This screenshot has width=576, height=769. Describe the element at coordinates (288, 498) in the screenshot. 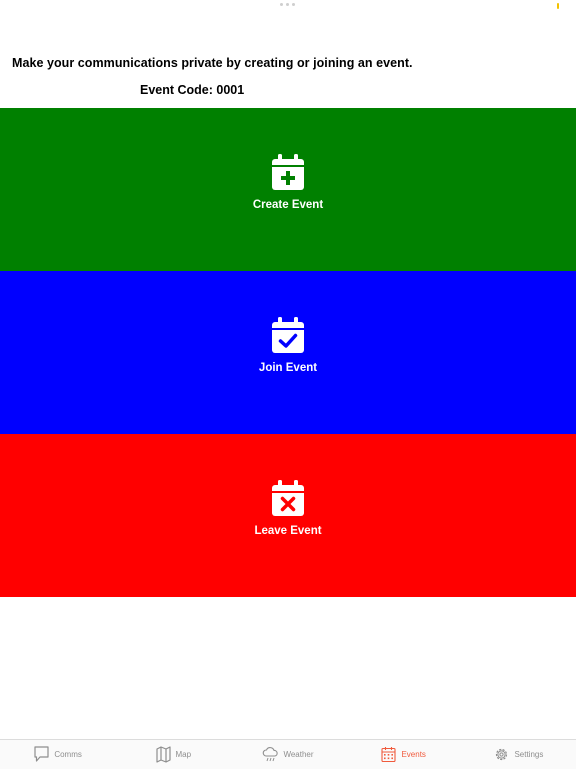

I see `calendar-x-icon` at that location.